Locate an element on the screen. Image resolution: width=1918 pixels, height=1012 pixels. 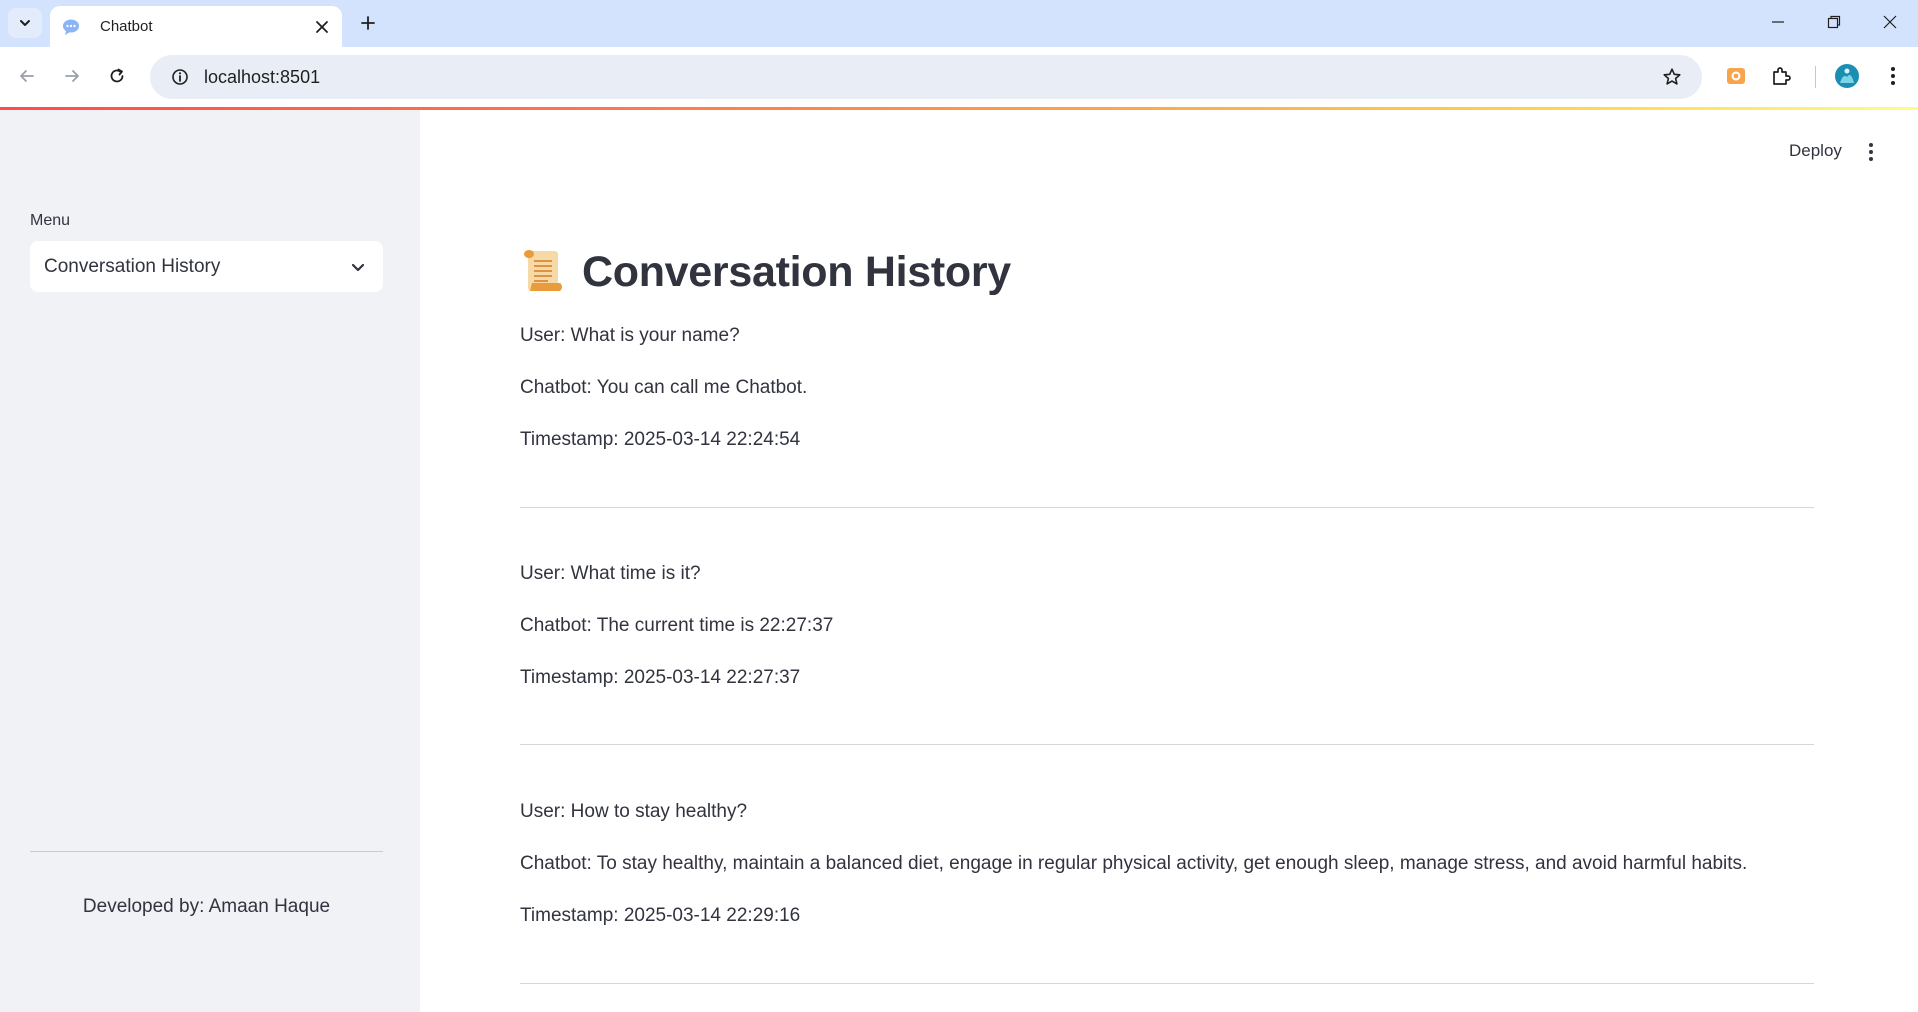
arrow-left-icon is located at coordinates (27, 76).